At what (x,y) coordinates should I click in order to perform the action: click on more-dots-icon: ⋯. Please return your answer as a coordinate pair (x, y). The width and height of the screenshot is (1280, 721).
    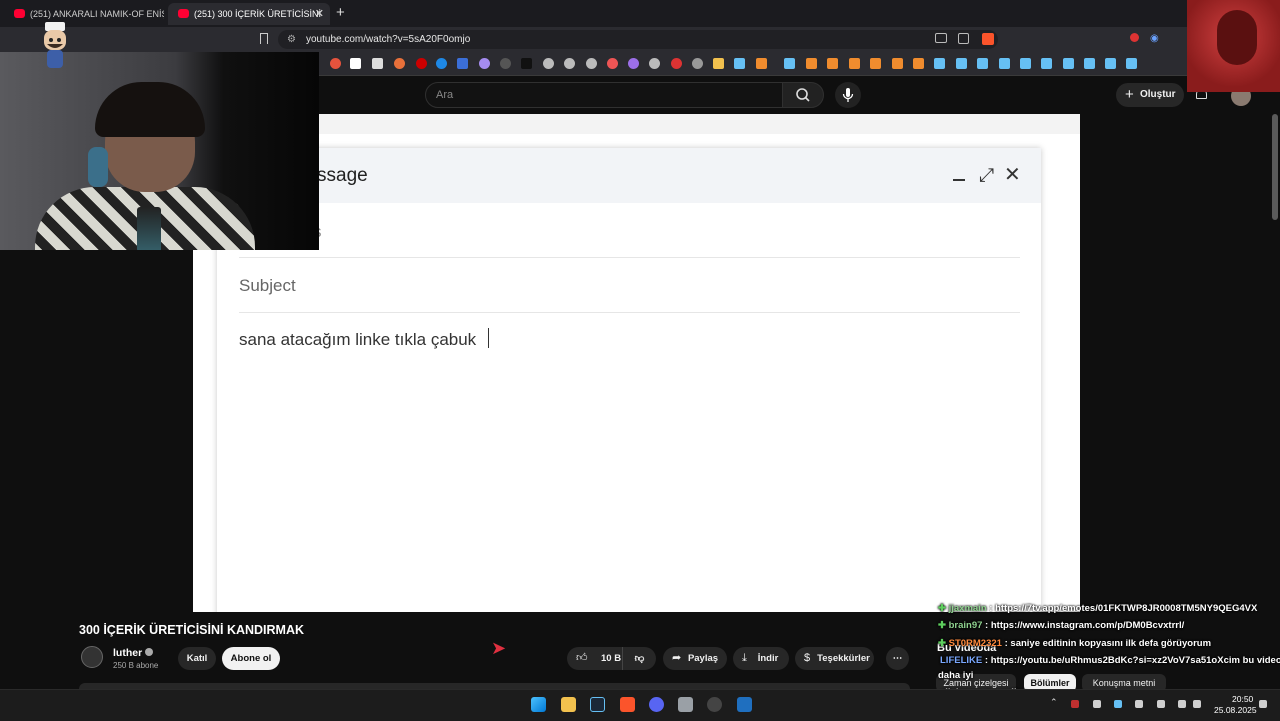
    Looking at the image, I should click on (897, 658).